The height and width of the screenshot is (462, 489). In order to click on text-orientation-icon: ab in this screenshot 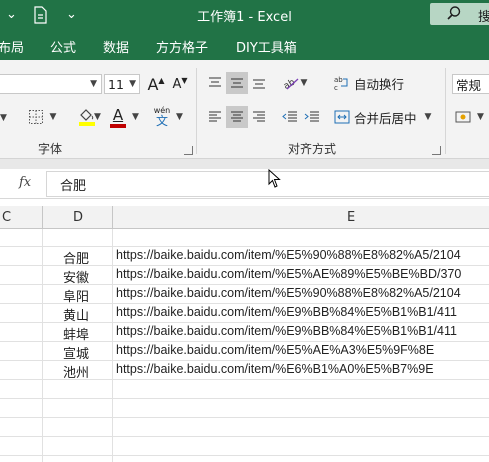, I will do `click(290, 84)`.